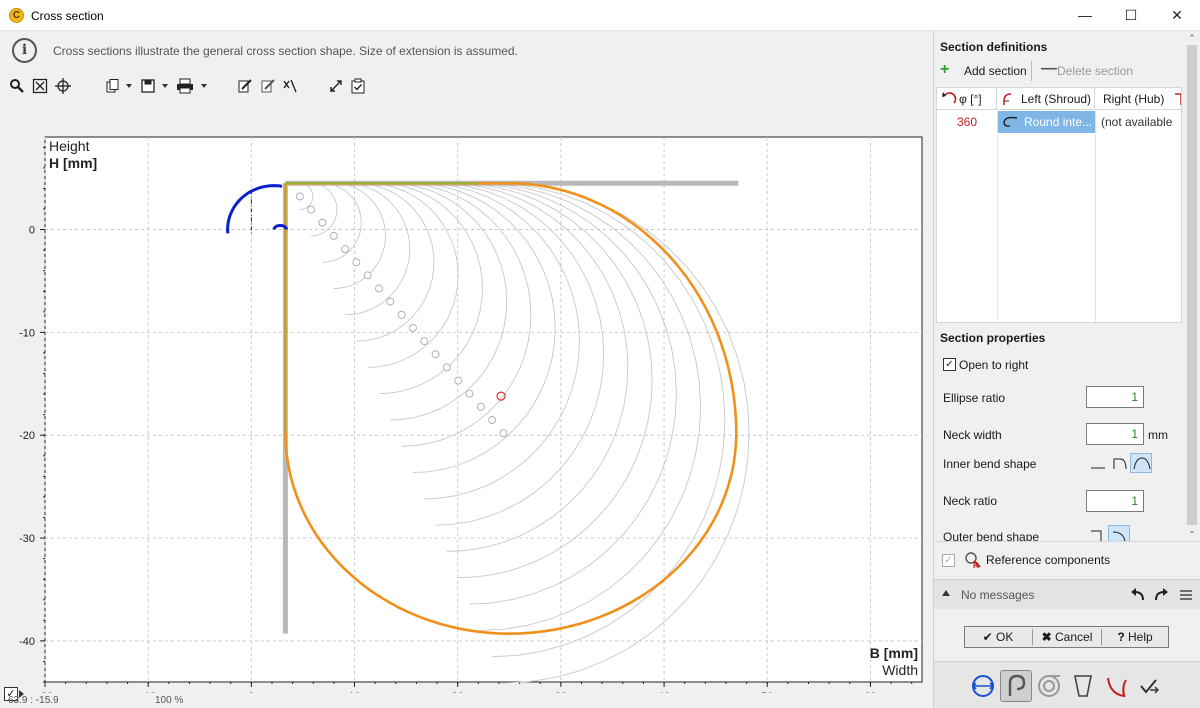  Describe the element at coordinates (1119, 533) in the screenshot. I see `outer-bend-round-button` at that location.